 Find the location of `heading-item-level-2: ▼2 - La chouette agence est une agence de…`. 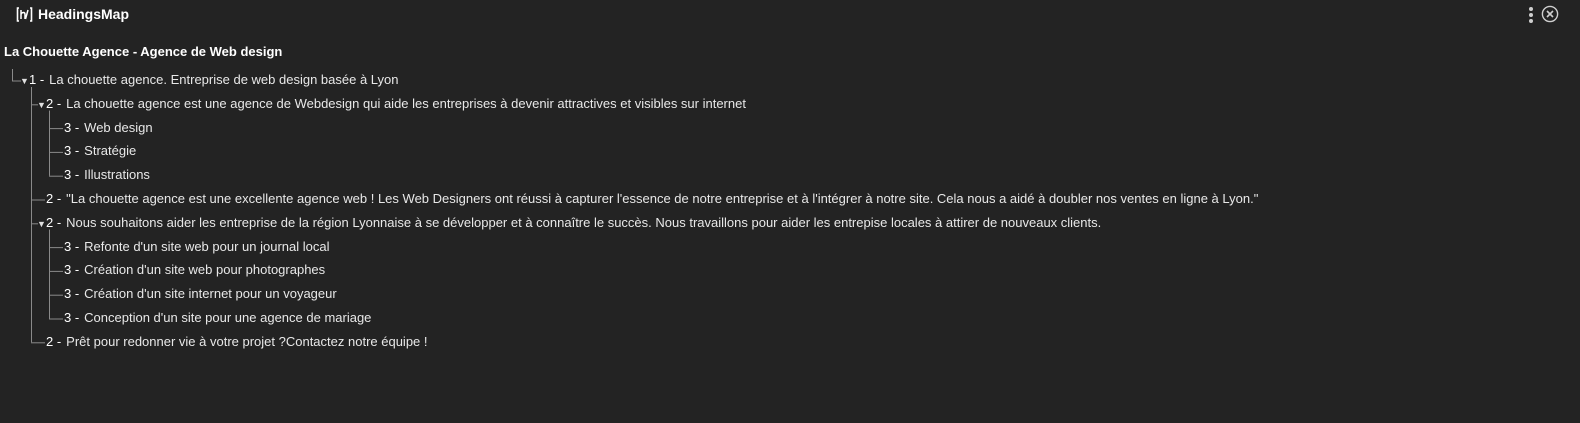

heading-item-level-2: ▼2 - La chouette agence est une agence de… is located at coordinates (391, 104).